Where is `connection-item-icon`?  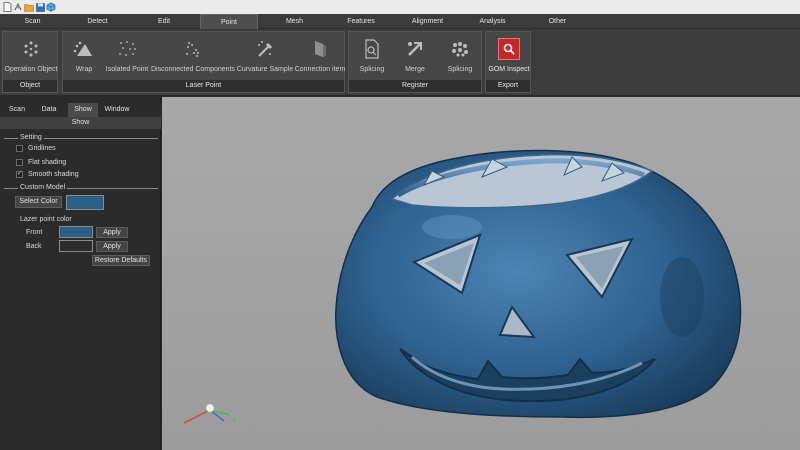 connection-item-icon is located at coordinates (320, 49).